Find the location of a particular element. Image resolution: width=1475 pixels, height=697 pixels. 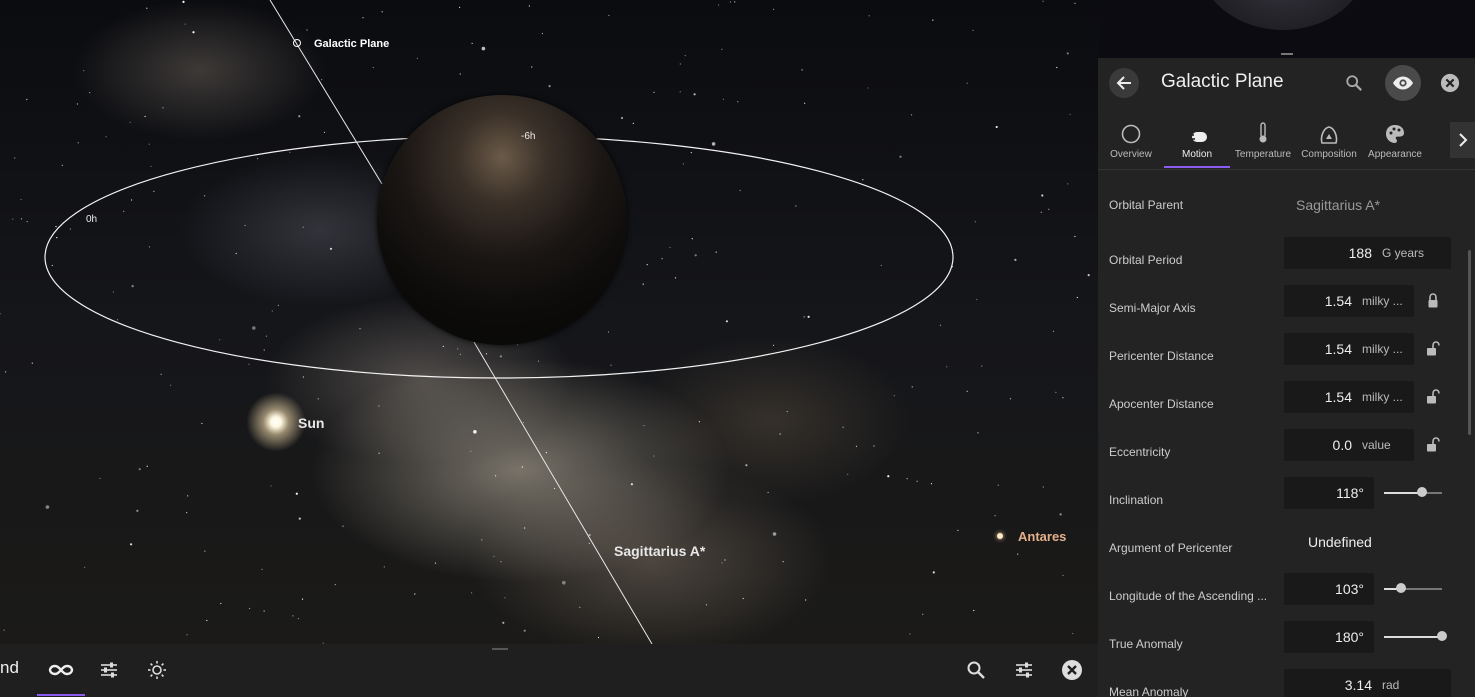

active-indicator is located at coordinates (61, 695).